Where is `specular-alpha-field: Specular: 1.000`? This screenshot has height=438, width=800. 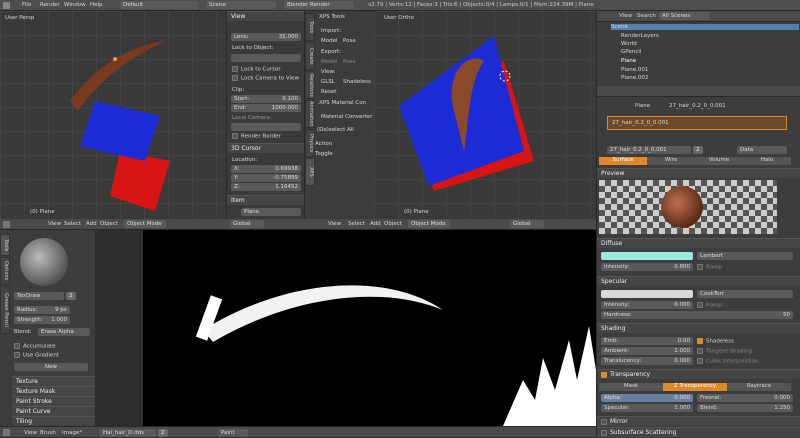 specular-alpha-field: Specular: 1.000 is located at coordinates (647, 408).